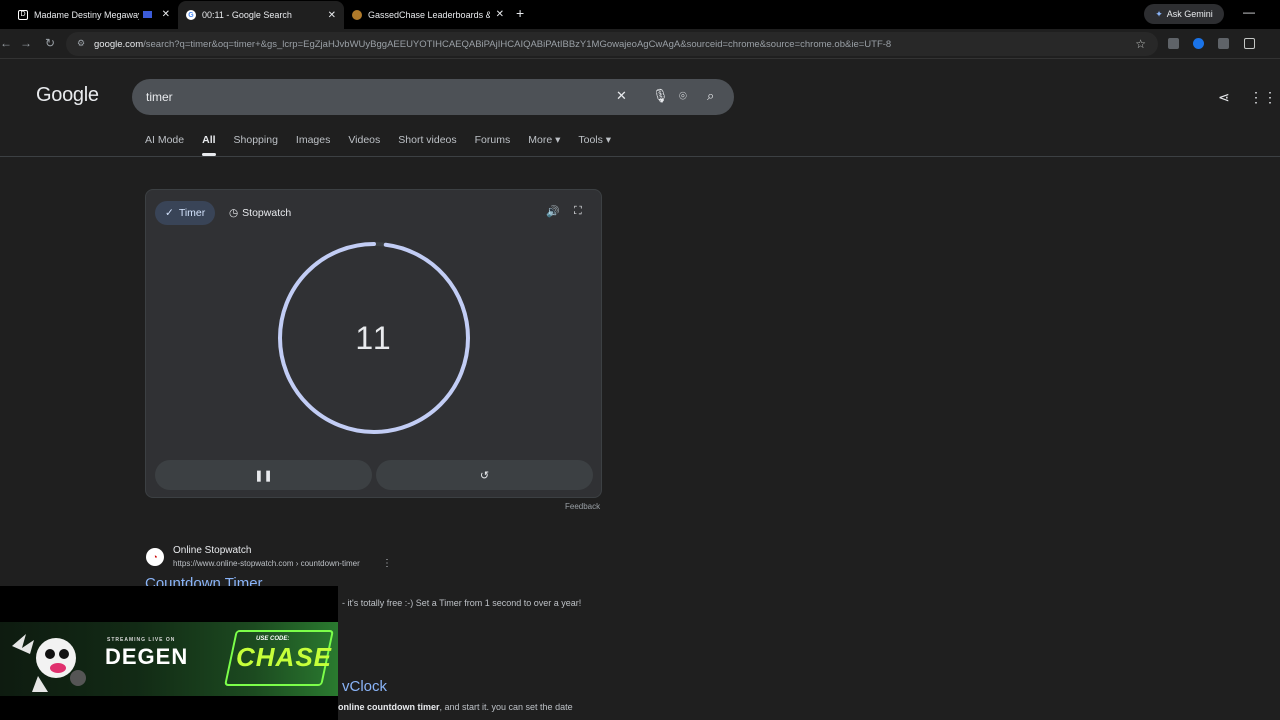  What do you see at coordinates (433, 97) in the screenshot?
I see `search-input: timer ✕ 🎙 ⌾ ⌕` at bounding box center [433, 97].